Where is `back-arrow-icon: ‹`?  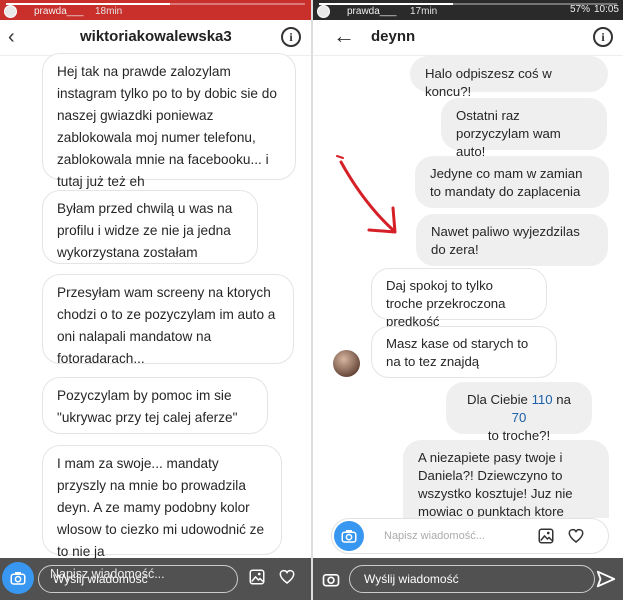 back-arrow-icon: ‹ is located at coordinates (11, 37).